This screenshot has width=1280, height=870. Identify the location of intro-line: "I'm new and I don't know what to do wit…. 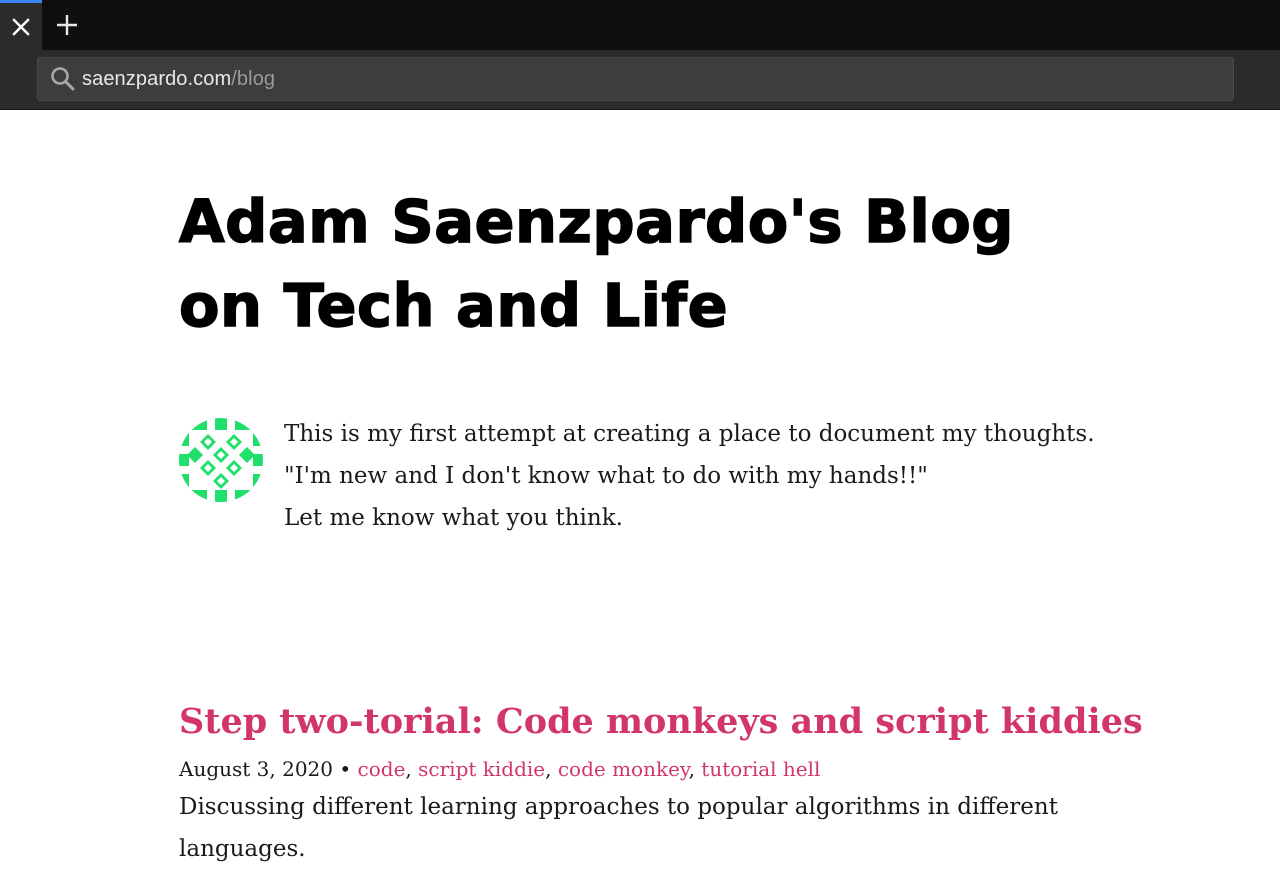
(606, 476).